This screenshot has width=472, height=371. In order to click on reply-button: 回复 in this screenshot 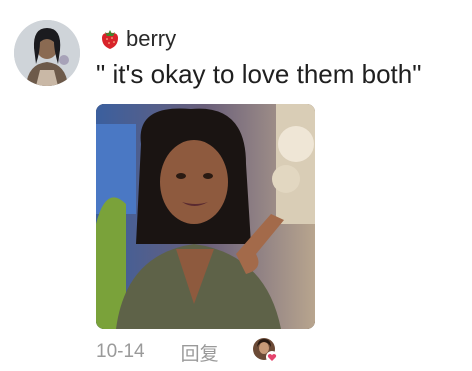, I will do `click(200, 352)`.